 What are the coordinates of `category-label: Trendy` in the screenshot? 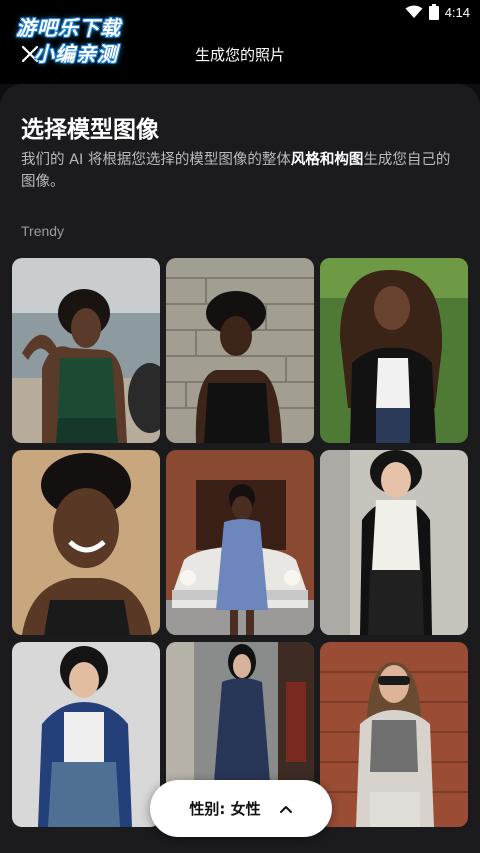 It's located at (43, 231).